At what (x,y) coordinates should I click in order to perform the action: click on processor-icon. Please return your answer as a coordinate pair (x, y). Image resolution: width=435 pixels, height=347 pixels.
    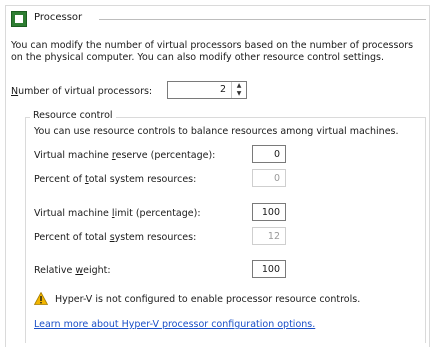
    Looking at the image, I should click on (19, 19).